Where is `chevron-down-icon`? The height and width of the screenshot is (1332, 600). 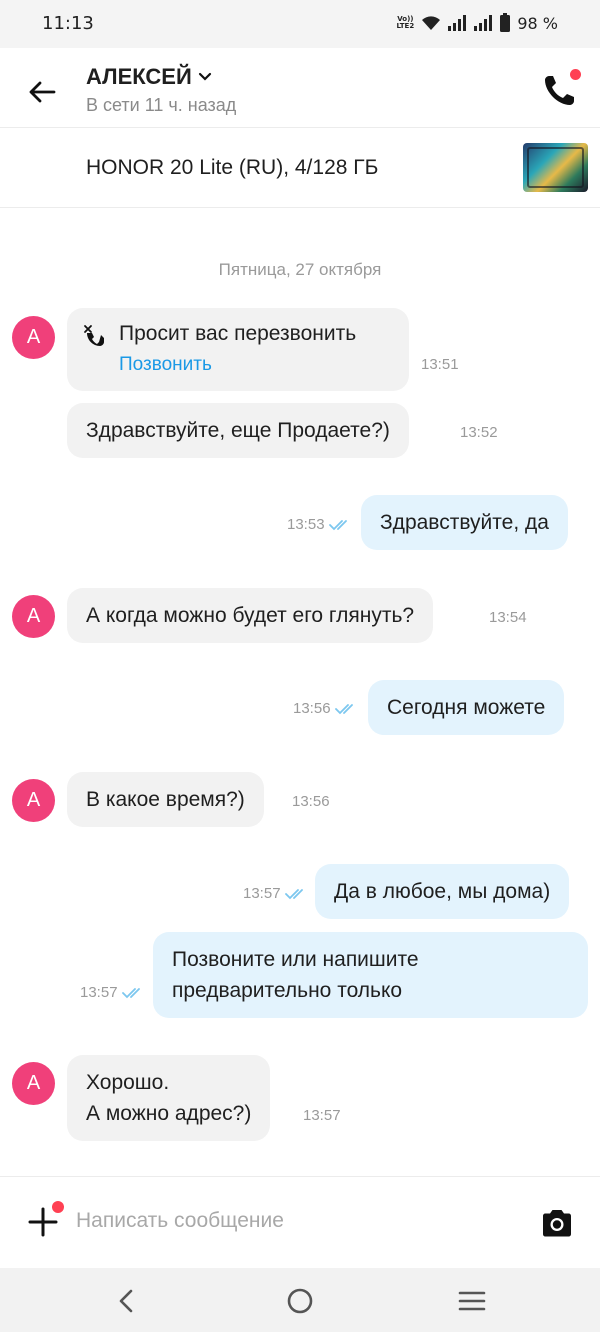 chevron-down-icon is located at coordinates (204, 76).